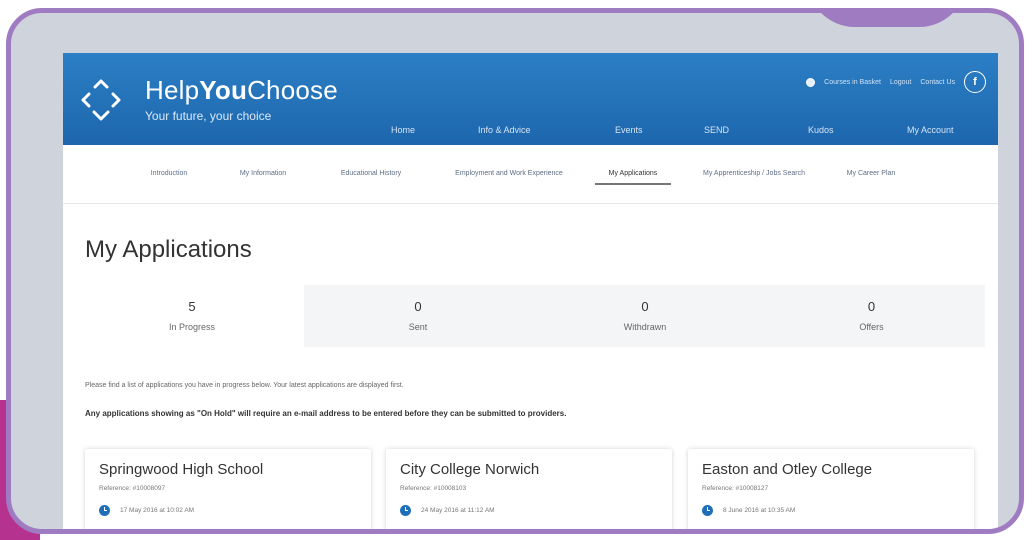 The image size is (1032, 540). Describe the element at coordinates (645, 316) in the screenshot. I see `tab-withdrawn: 0 Withdrawn` at that location.